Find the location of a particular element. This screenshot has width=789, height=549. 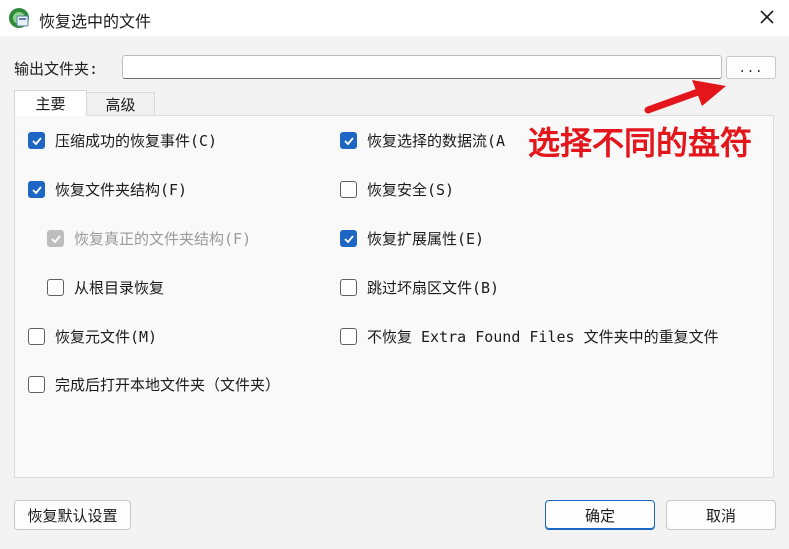

annotation-arrow-icon is located at coordinates (685, 97).